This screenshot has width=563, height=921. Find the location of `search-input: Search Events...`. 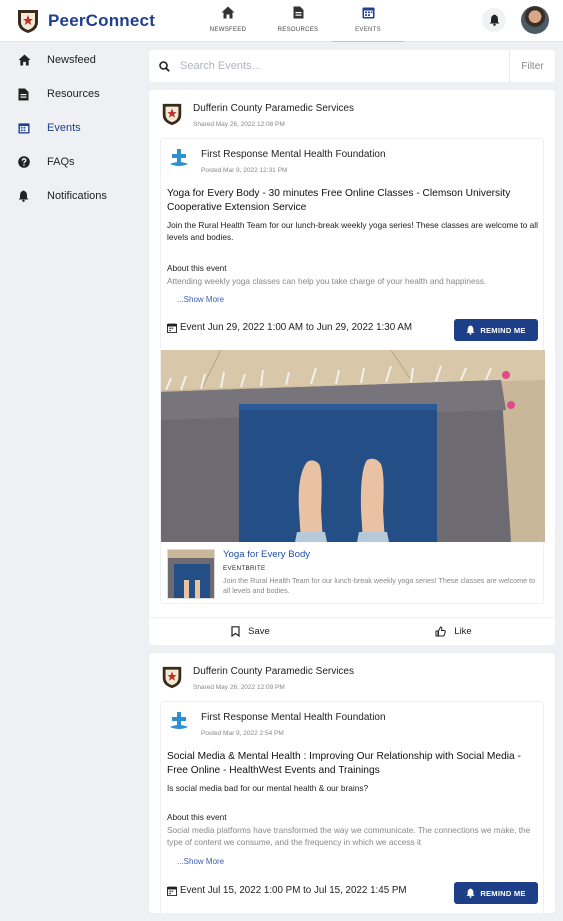

search-input: Search Events... is located at coordinates (344, 66).